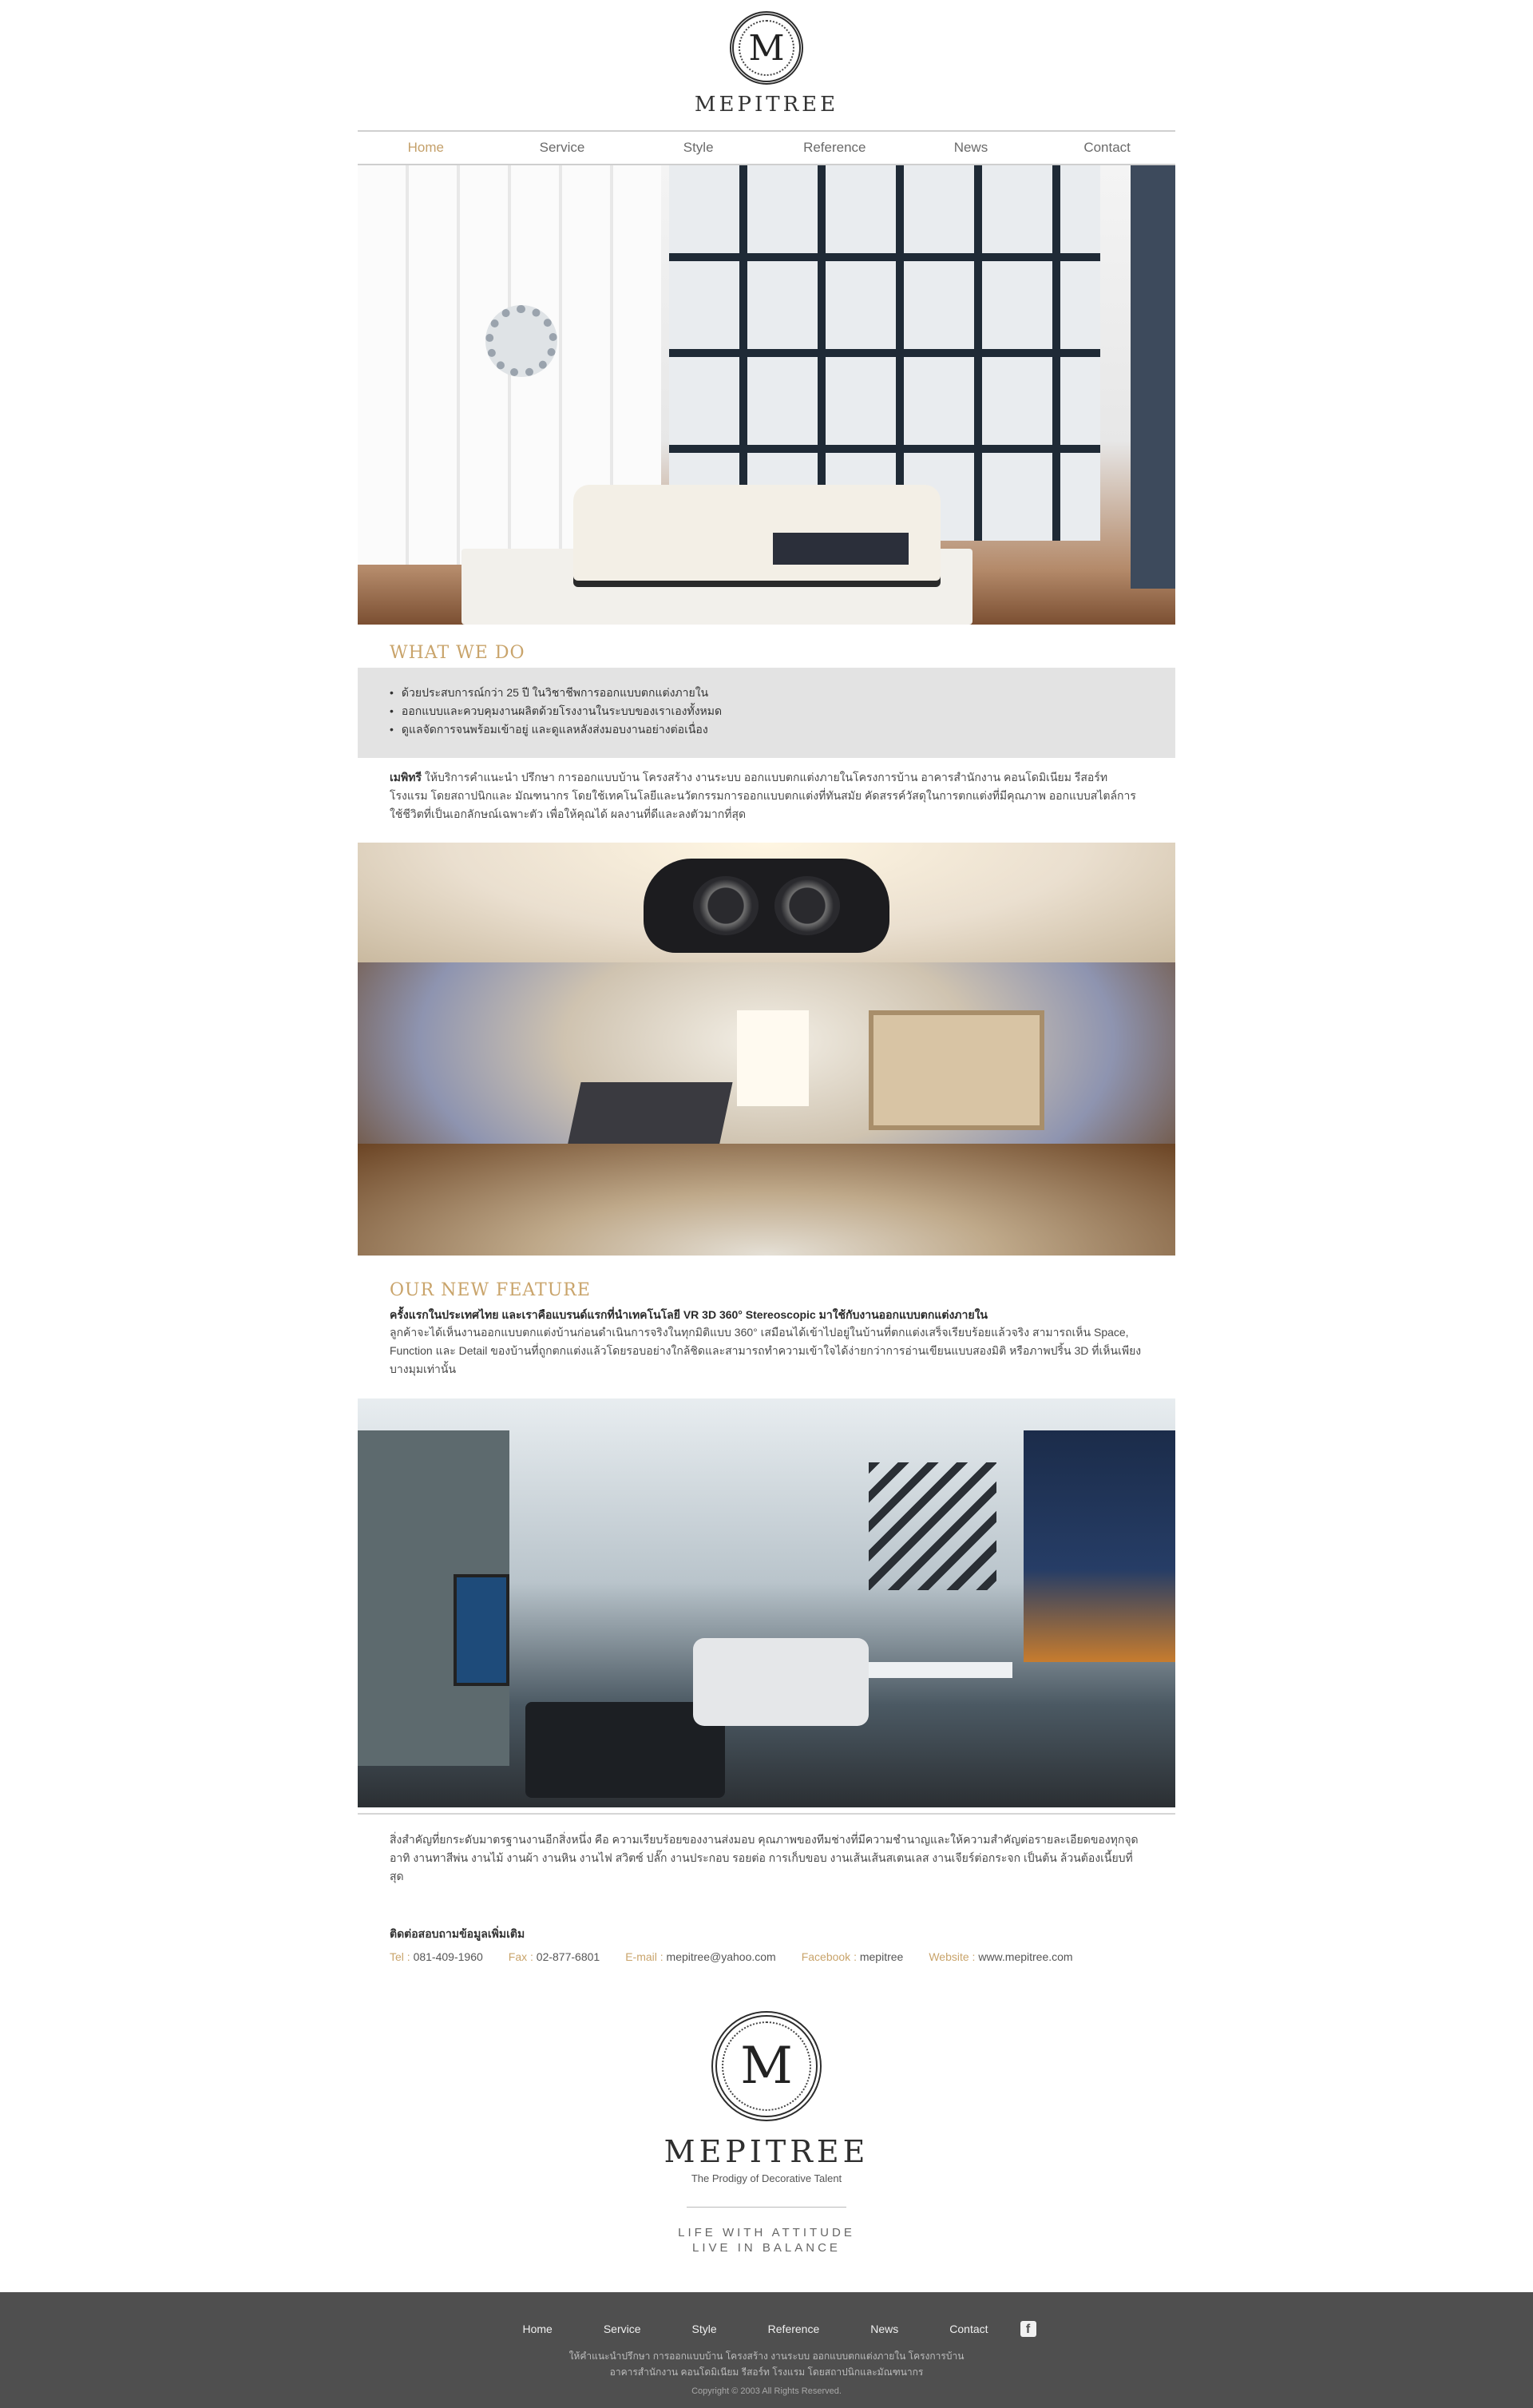 The width and height of the screenshot is (1533, 2408). I want to click on new-feature-title: OUR NEW FEATURE, so click(490, 1290).